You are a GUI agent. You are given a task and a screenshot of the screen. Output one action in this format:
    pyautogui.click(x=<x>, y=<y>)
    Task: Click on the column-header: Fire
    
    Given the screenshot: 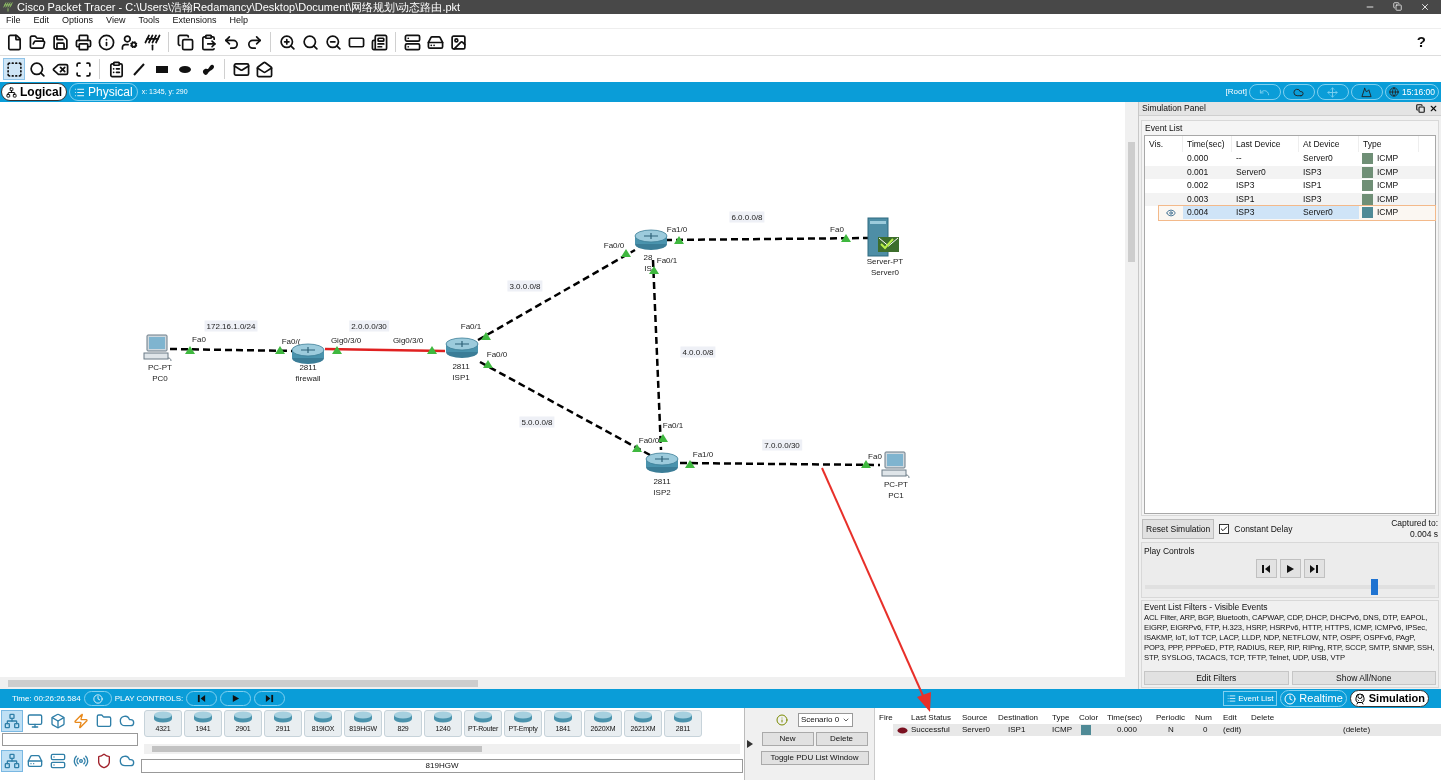 What is the action you would take?
    pyautogui.click(x=895, y=718)
    